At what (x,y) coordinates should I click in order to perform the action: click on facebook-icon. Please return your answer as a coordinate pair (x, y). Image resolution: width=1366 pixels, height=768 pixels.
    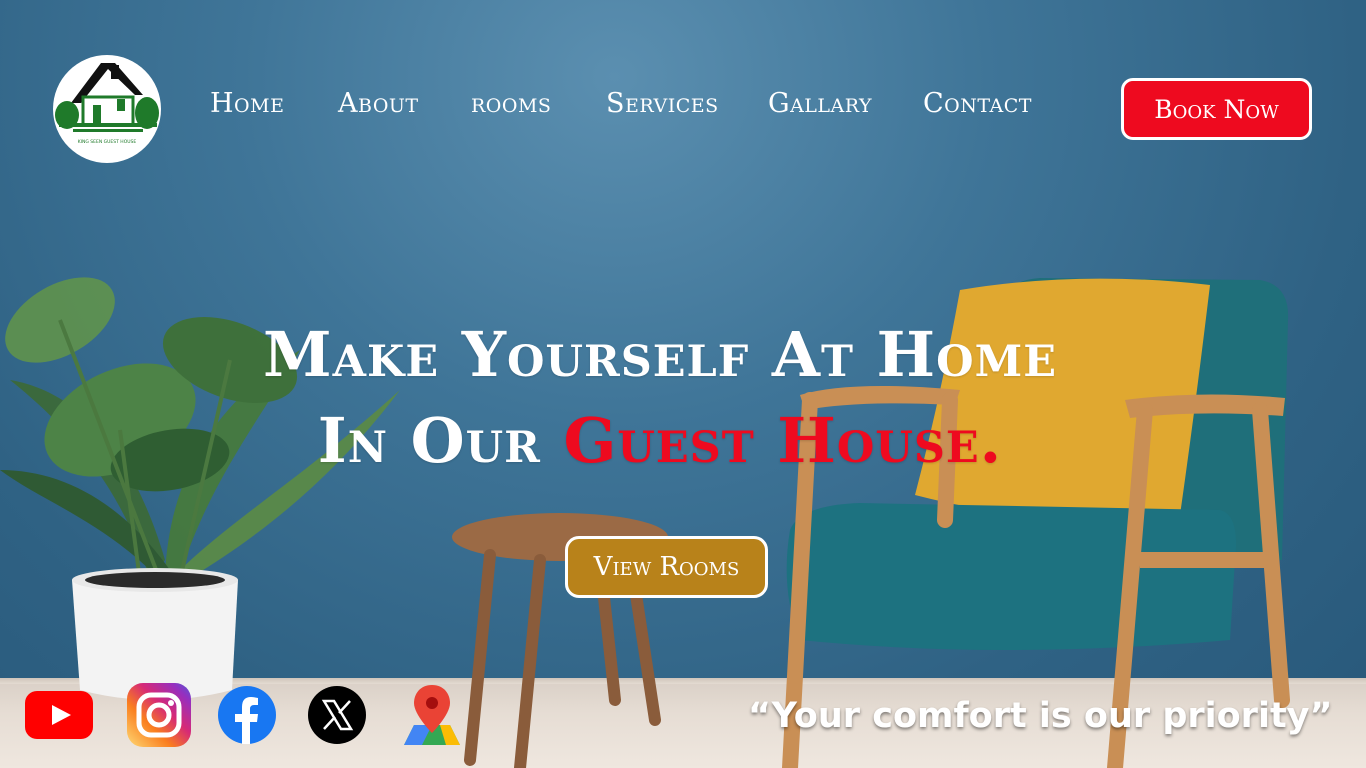
    Looking at the image, I should click on (247, 715).